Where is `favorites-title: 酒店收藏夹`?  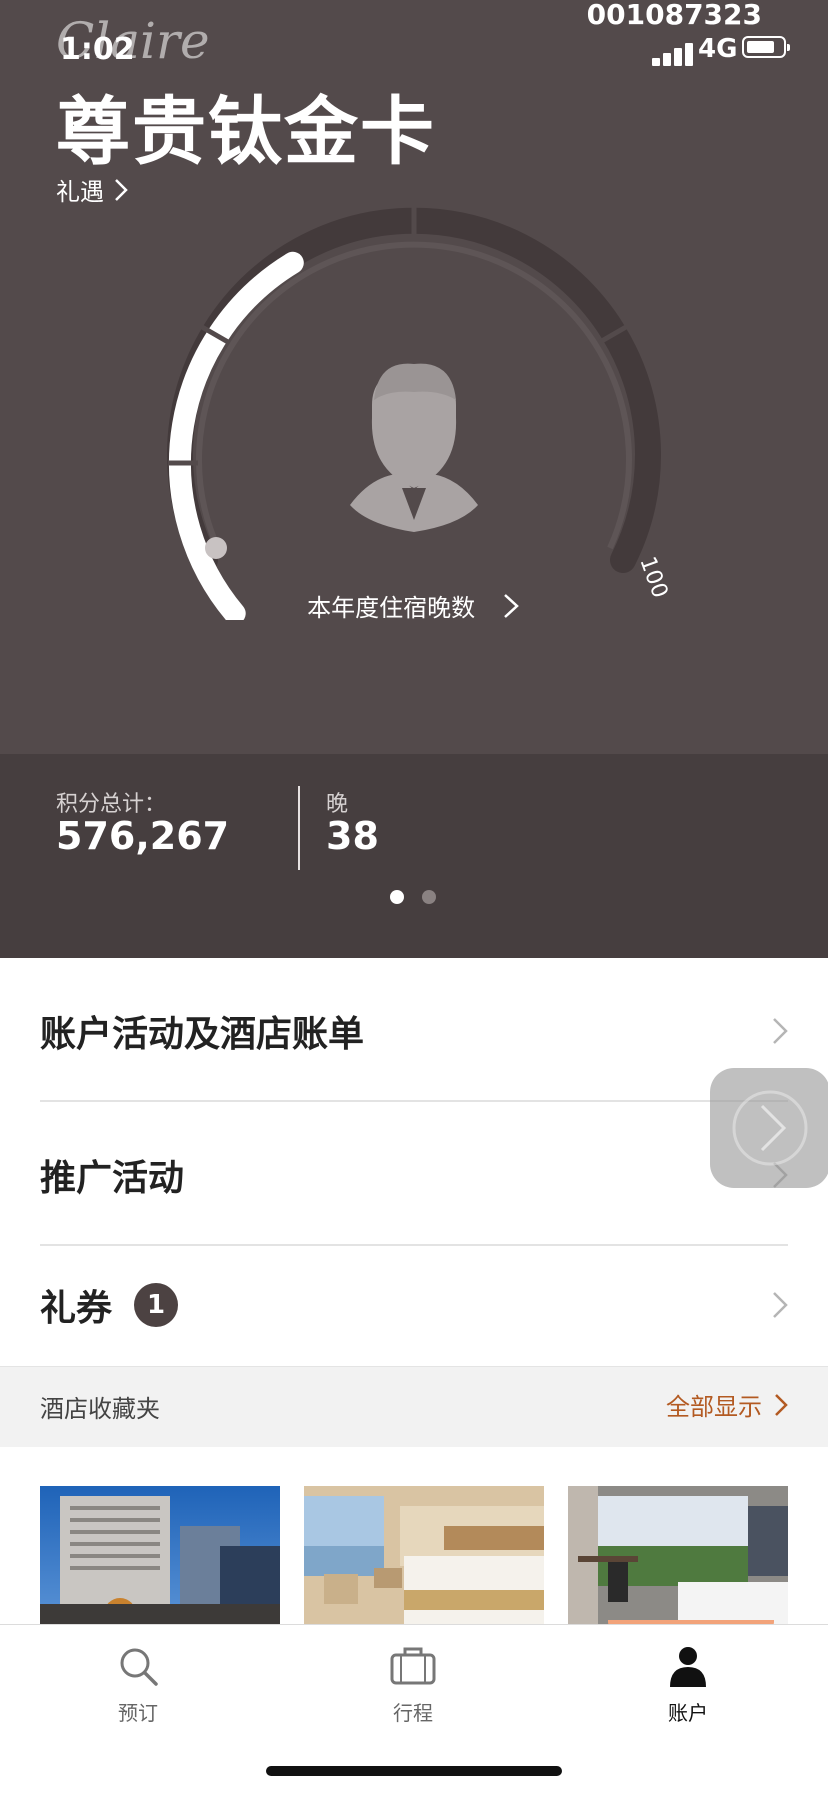 favorites-title: 酒店收藏夹 is located at coordinates (100, 1409).